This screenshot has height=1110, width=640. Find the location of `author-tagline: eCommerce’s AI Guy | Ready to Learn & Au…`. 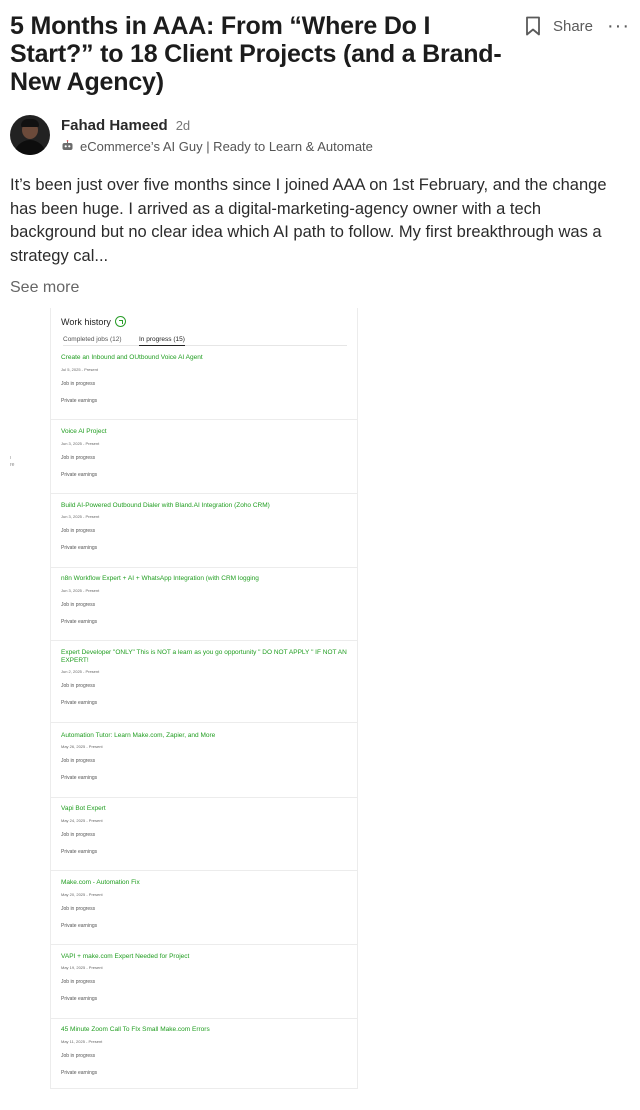

author-tagline: eCommerce’s AI Guy | Ready to Learn & Au… is located at coordinates (217, 146).